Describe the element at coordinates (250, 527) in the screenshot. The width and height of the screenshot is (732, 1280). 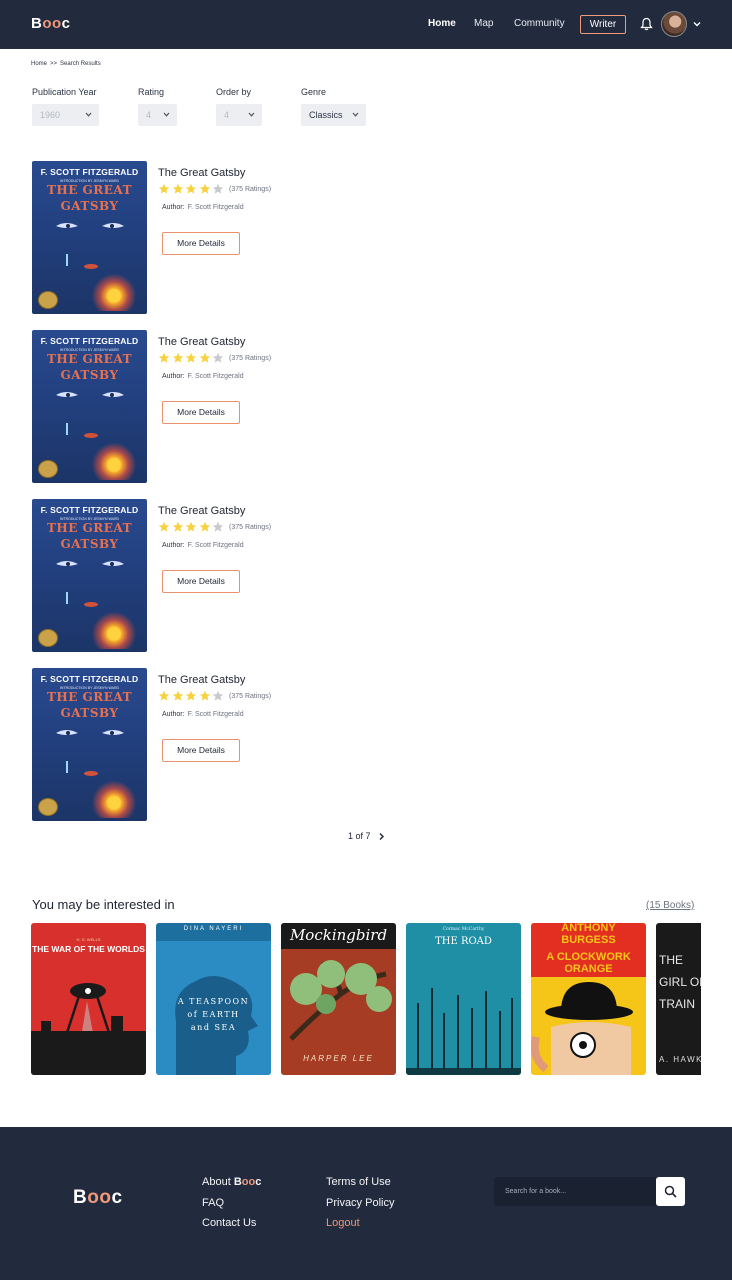
I see `ratings-count: (375 Ratings)` at that location.